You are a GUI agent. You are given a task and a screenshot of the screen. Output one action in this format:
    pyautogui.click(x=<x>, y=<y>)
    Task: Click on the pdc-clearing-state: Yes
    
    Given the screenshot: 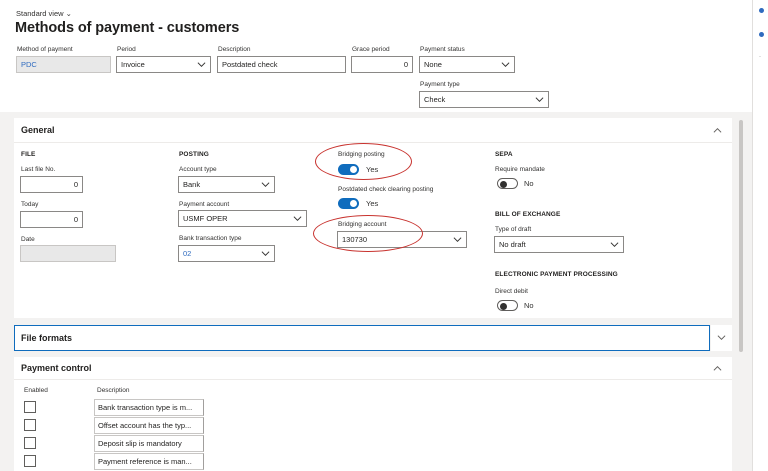 What is the action you would take?
    pyautogui.click(x=372, y=203)
    